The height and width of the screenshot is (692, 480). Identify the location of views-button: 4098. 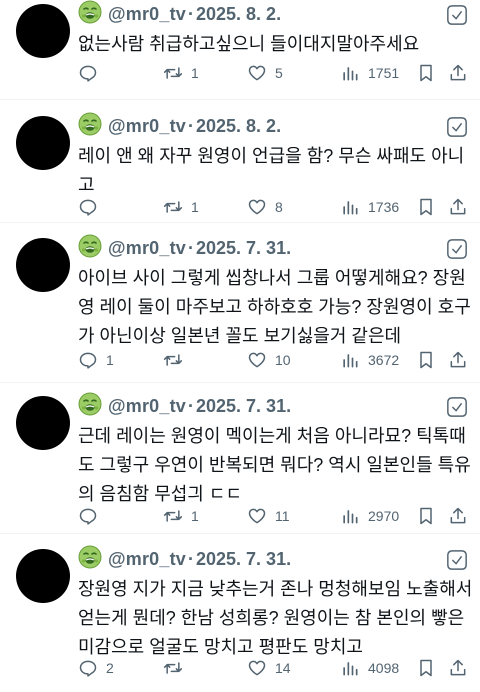
(369, 668).